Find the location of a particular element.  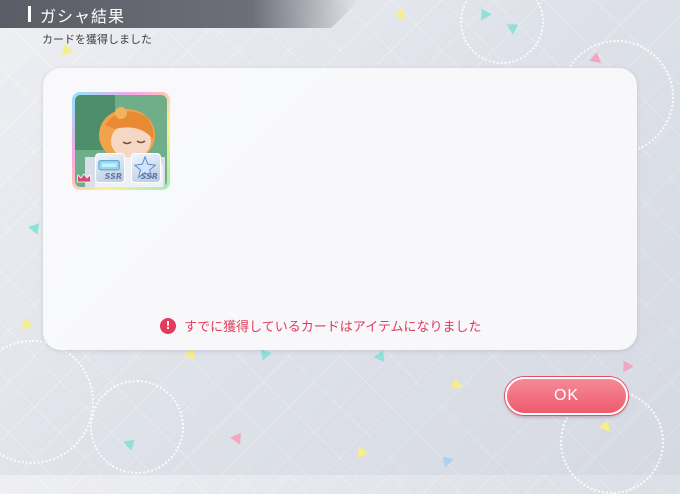

page-subtitle: カードを獲得しました is located at coordinates (97, 39).